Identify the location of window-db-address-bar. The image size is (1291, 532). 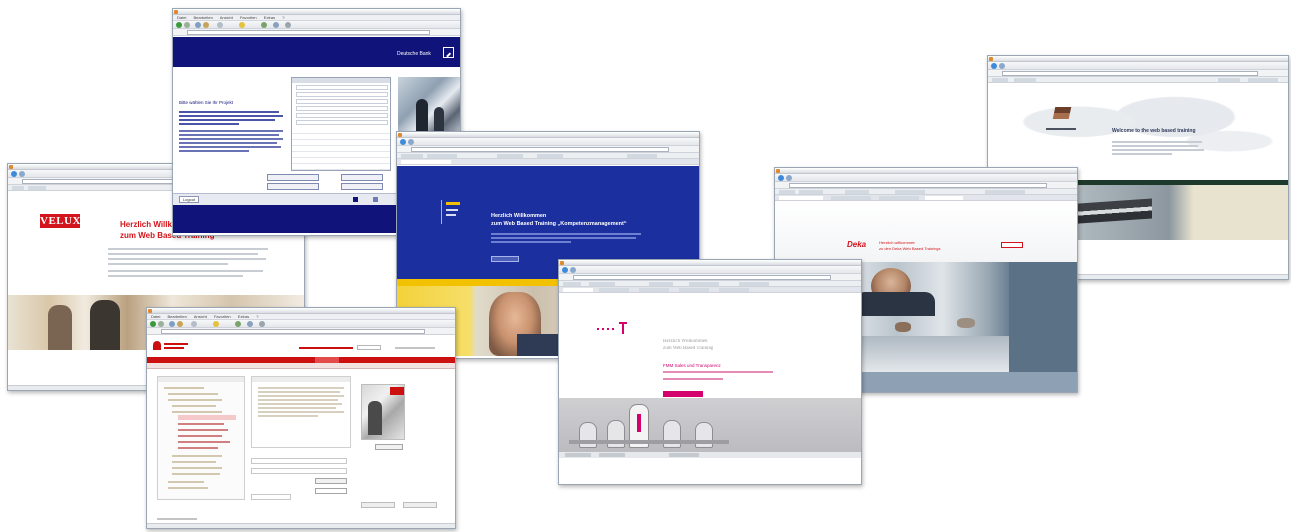
(316, 32).